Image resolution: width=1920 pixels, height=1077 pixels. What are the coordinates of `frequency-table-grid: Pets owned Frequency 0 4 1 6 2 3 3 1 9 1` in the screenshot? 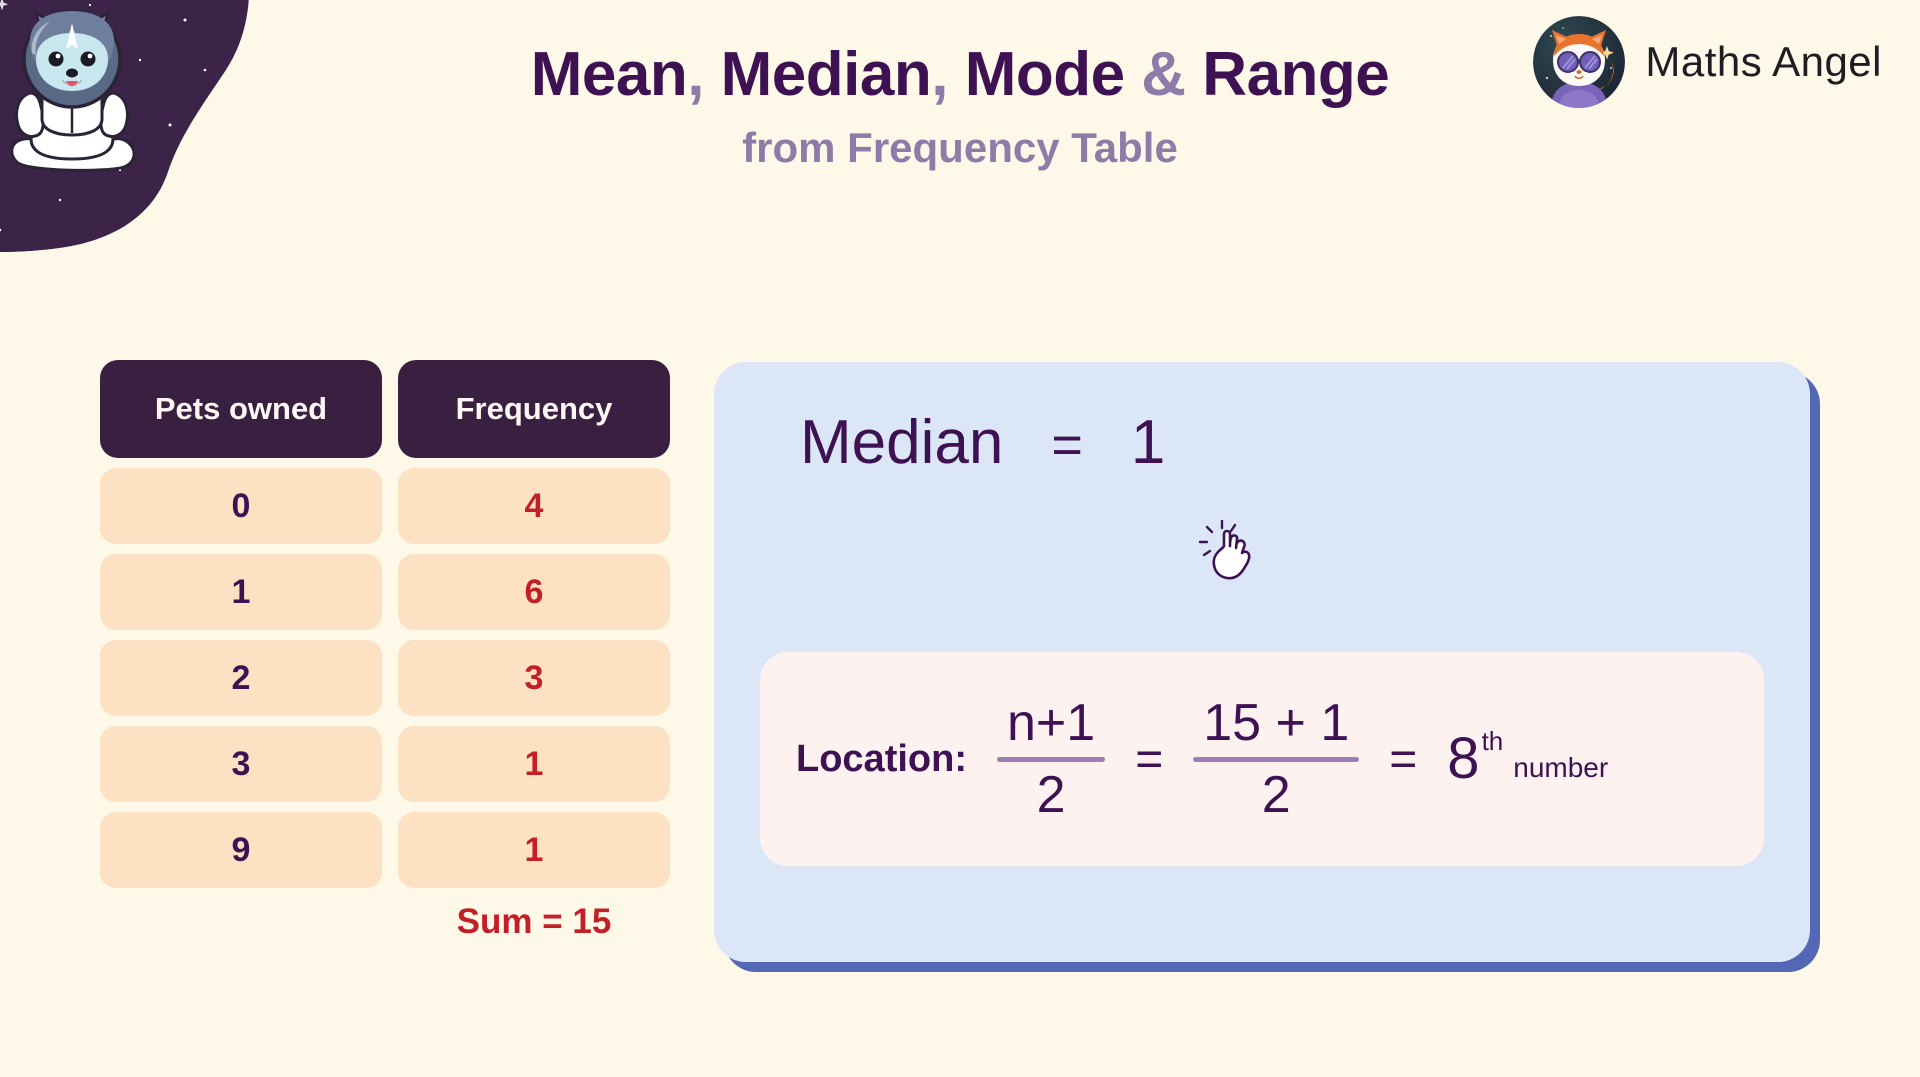 It's located at (385, 624).